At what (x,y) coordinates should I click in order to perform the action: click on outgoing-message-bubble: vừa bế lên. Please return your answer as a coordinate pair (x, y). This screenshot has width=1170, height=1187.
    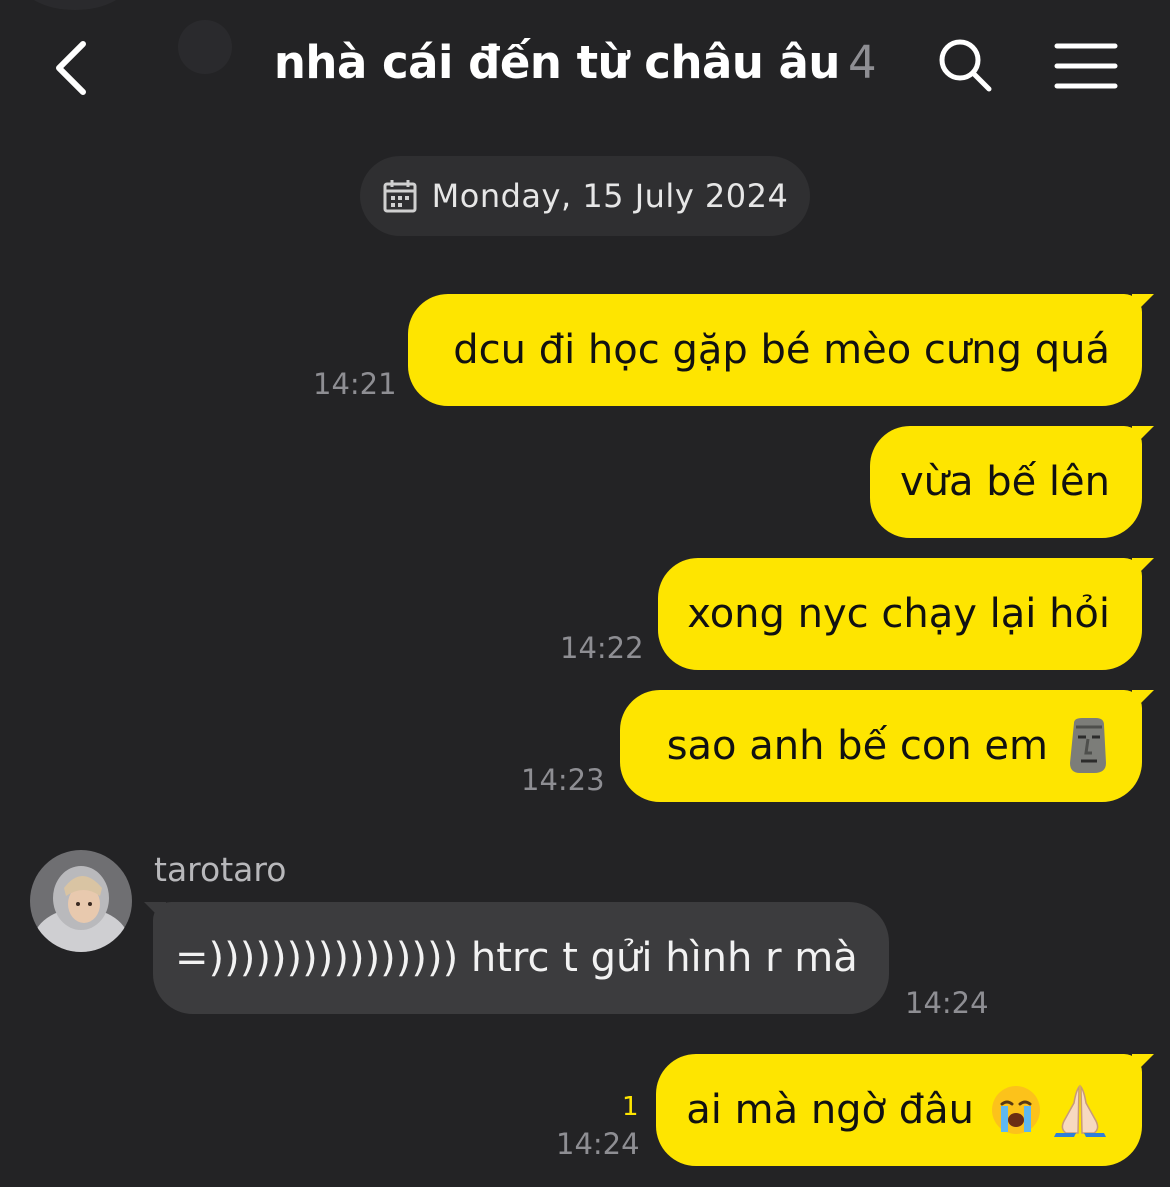
    Looking at the image, I should click on (1006, 482).